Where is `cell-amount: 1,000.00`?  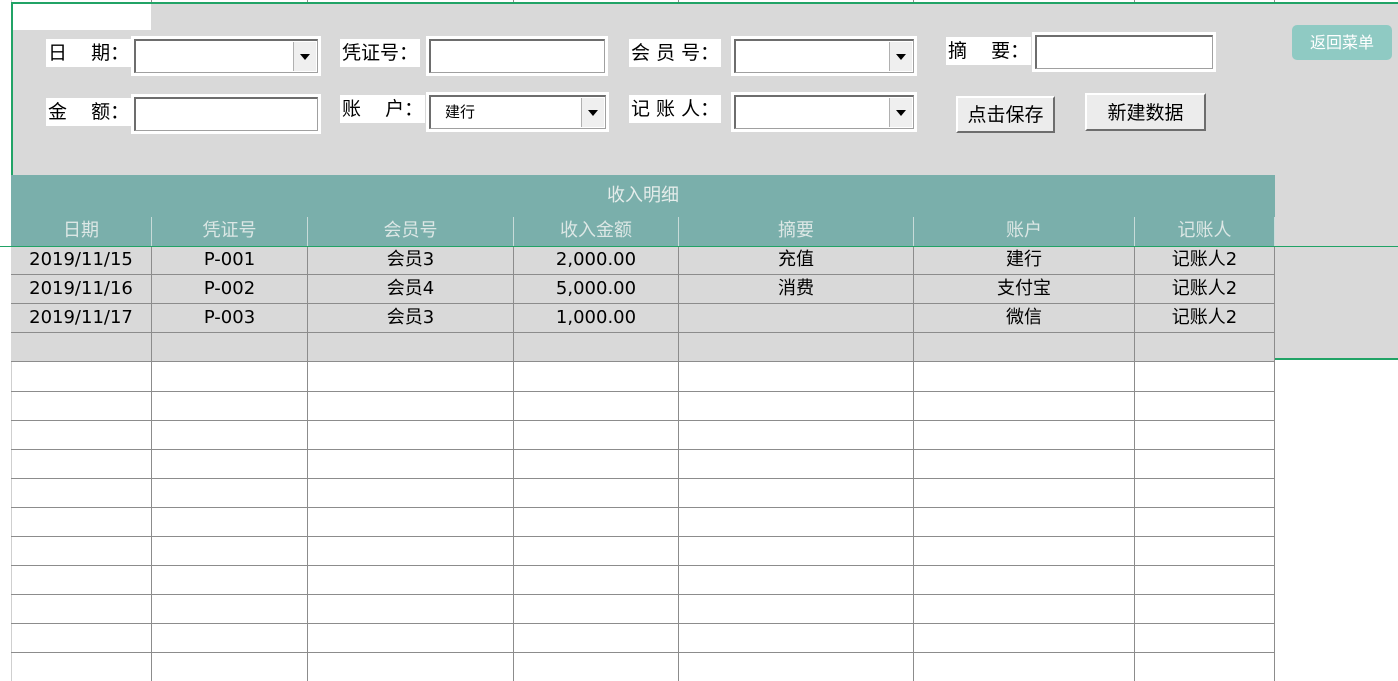
cell-amount: 1,000.00 is located at coordinates (596, 318).